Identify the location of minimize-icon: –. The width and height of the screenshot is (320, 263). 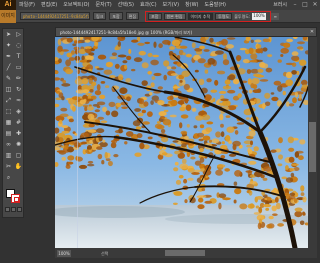
(295, 5).